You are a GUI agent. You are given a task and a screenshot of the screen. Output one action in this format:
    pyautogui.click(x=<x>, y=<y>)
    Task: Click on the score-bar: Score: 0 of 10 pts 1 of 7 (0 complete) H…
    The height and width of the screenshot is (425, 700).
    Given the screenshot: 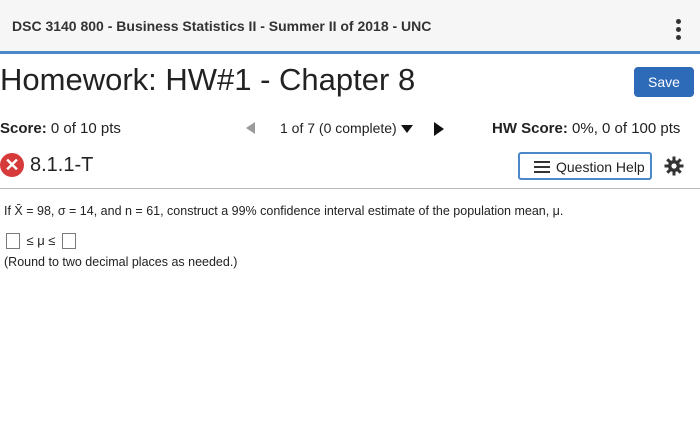 What is the action you would take?
    pyautogui.click(x=350, y=130)
    